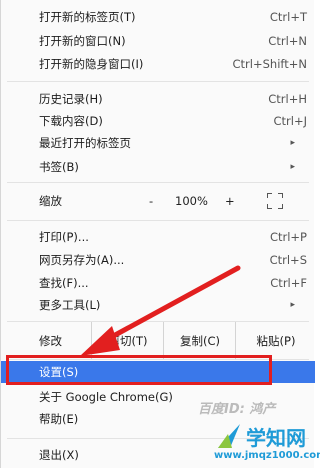  Describe the element at coordinates (87, 17) in the screenshot. I see `new-tab-label: 打开新的标签页(T)` at that location.